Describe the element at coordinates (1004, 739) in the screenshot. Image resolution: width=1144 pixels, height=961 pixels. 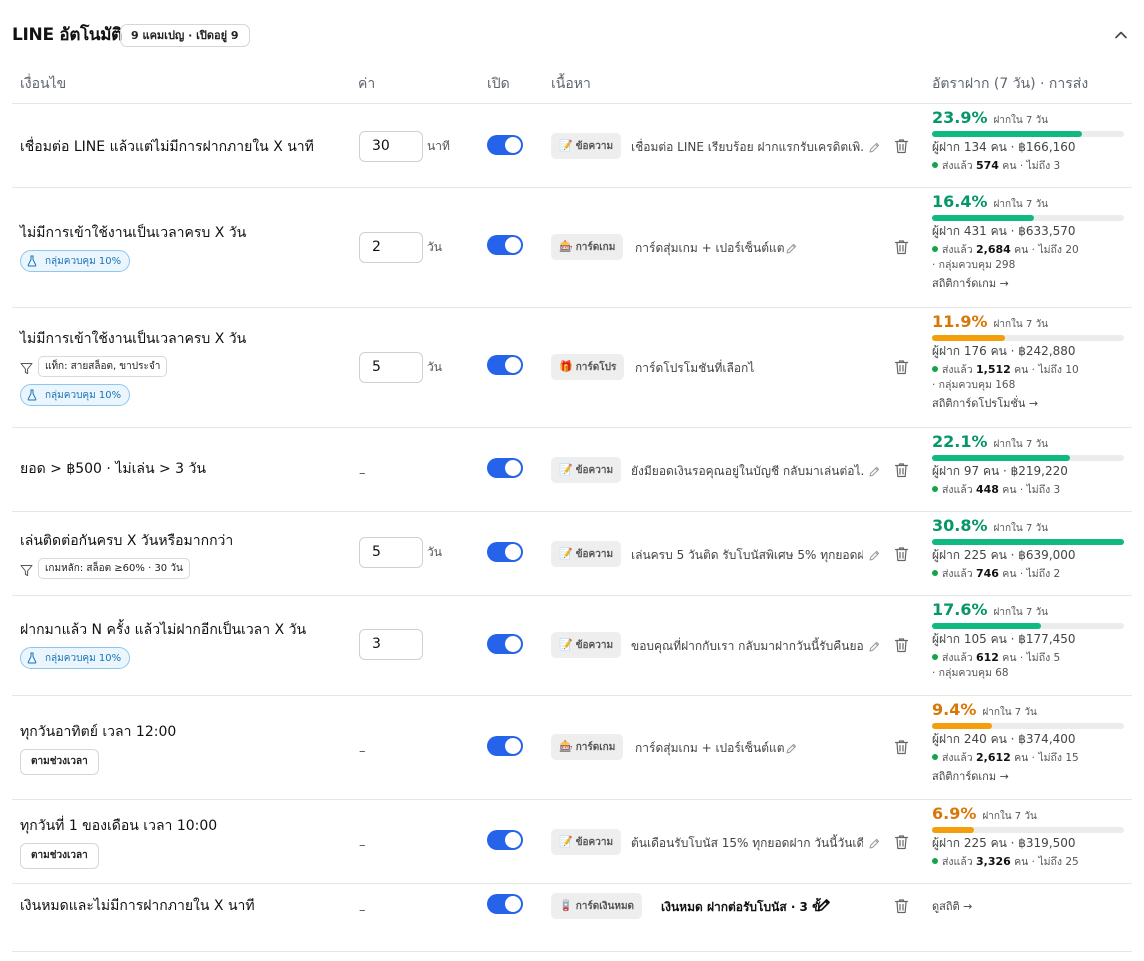
I see `depositor-summary: ผู้ฝาก 240 คน · ฿374,400` at that location.